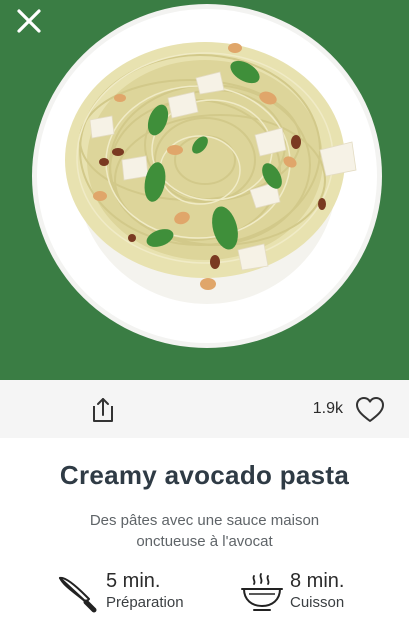 The width and height of the screenshot is (409, 640). Describe the element at coordinates (204, 475) in the screenshot. I see `recipe-title: Creamy avocado pasta` at that location.